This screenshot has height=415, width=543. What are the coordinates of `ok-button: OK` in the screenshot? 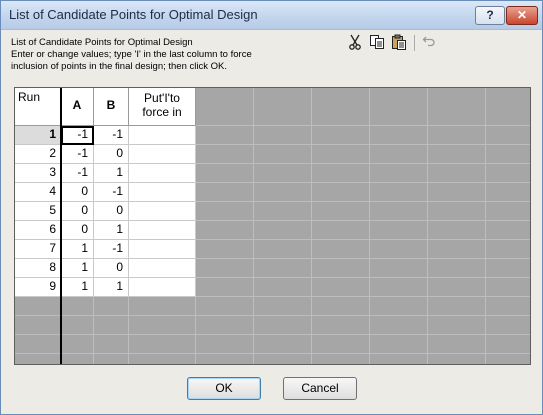 It's located at (224, 388).